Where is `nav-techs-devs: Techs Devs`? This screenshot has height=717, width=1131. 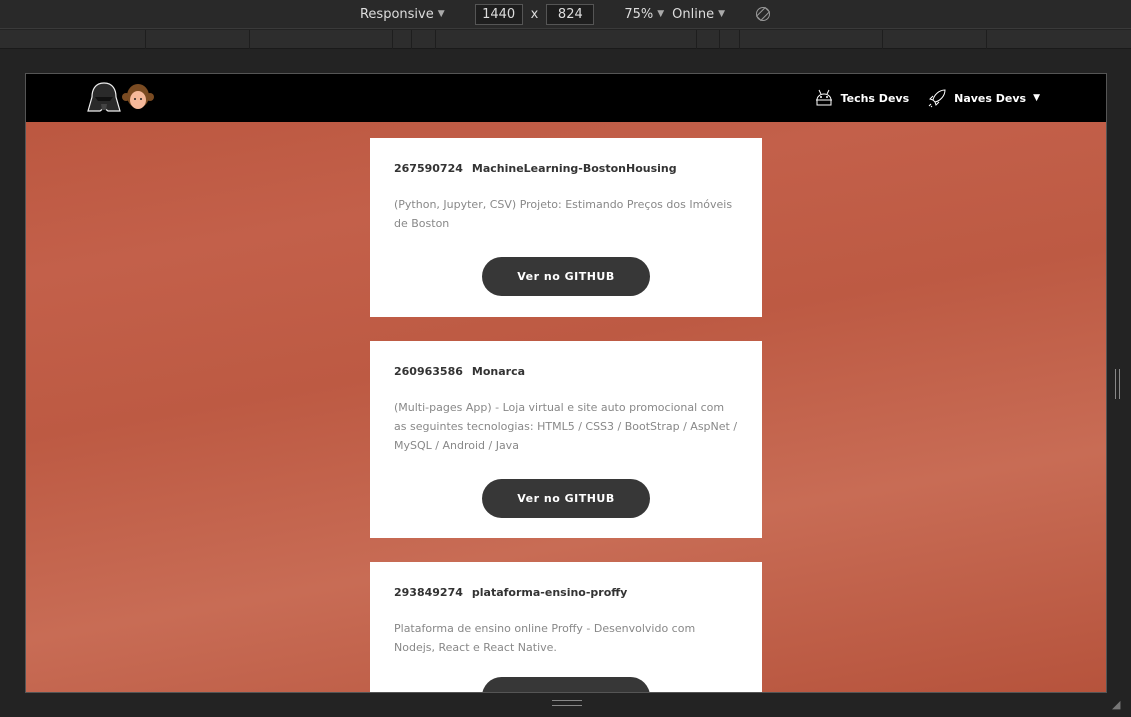
nav-techs-devs: Techs Devs is located at coordinates (862, 98).